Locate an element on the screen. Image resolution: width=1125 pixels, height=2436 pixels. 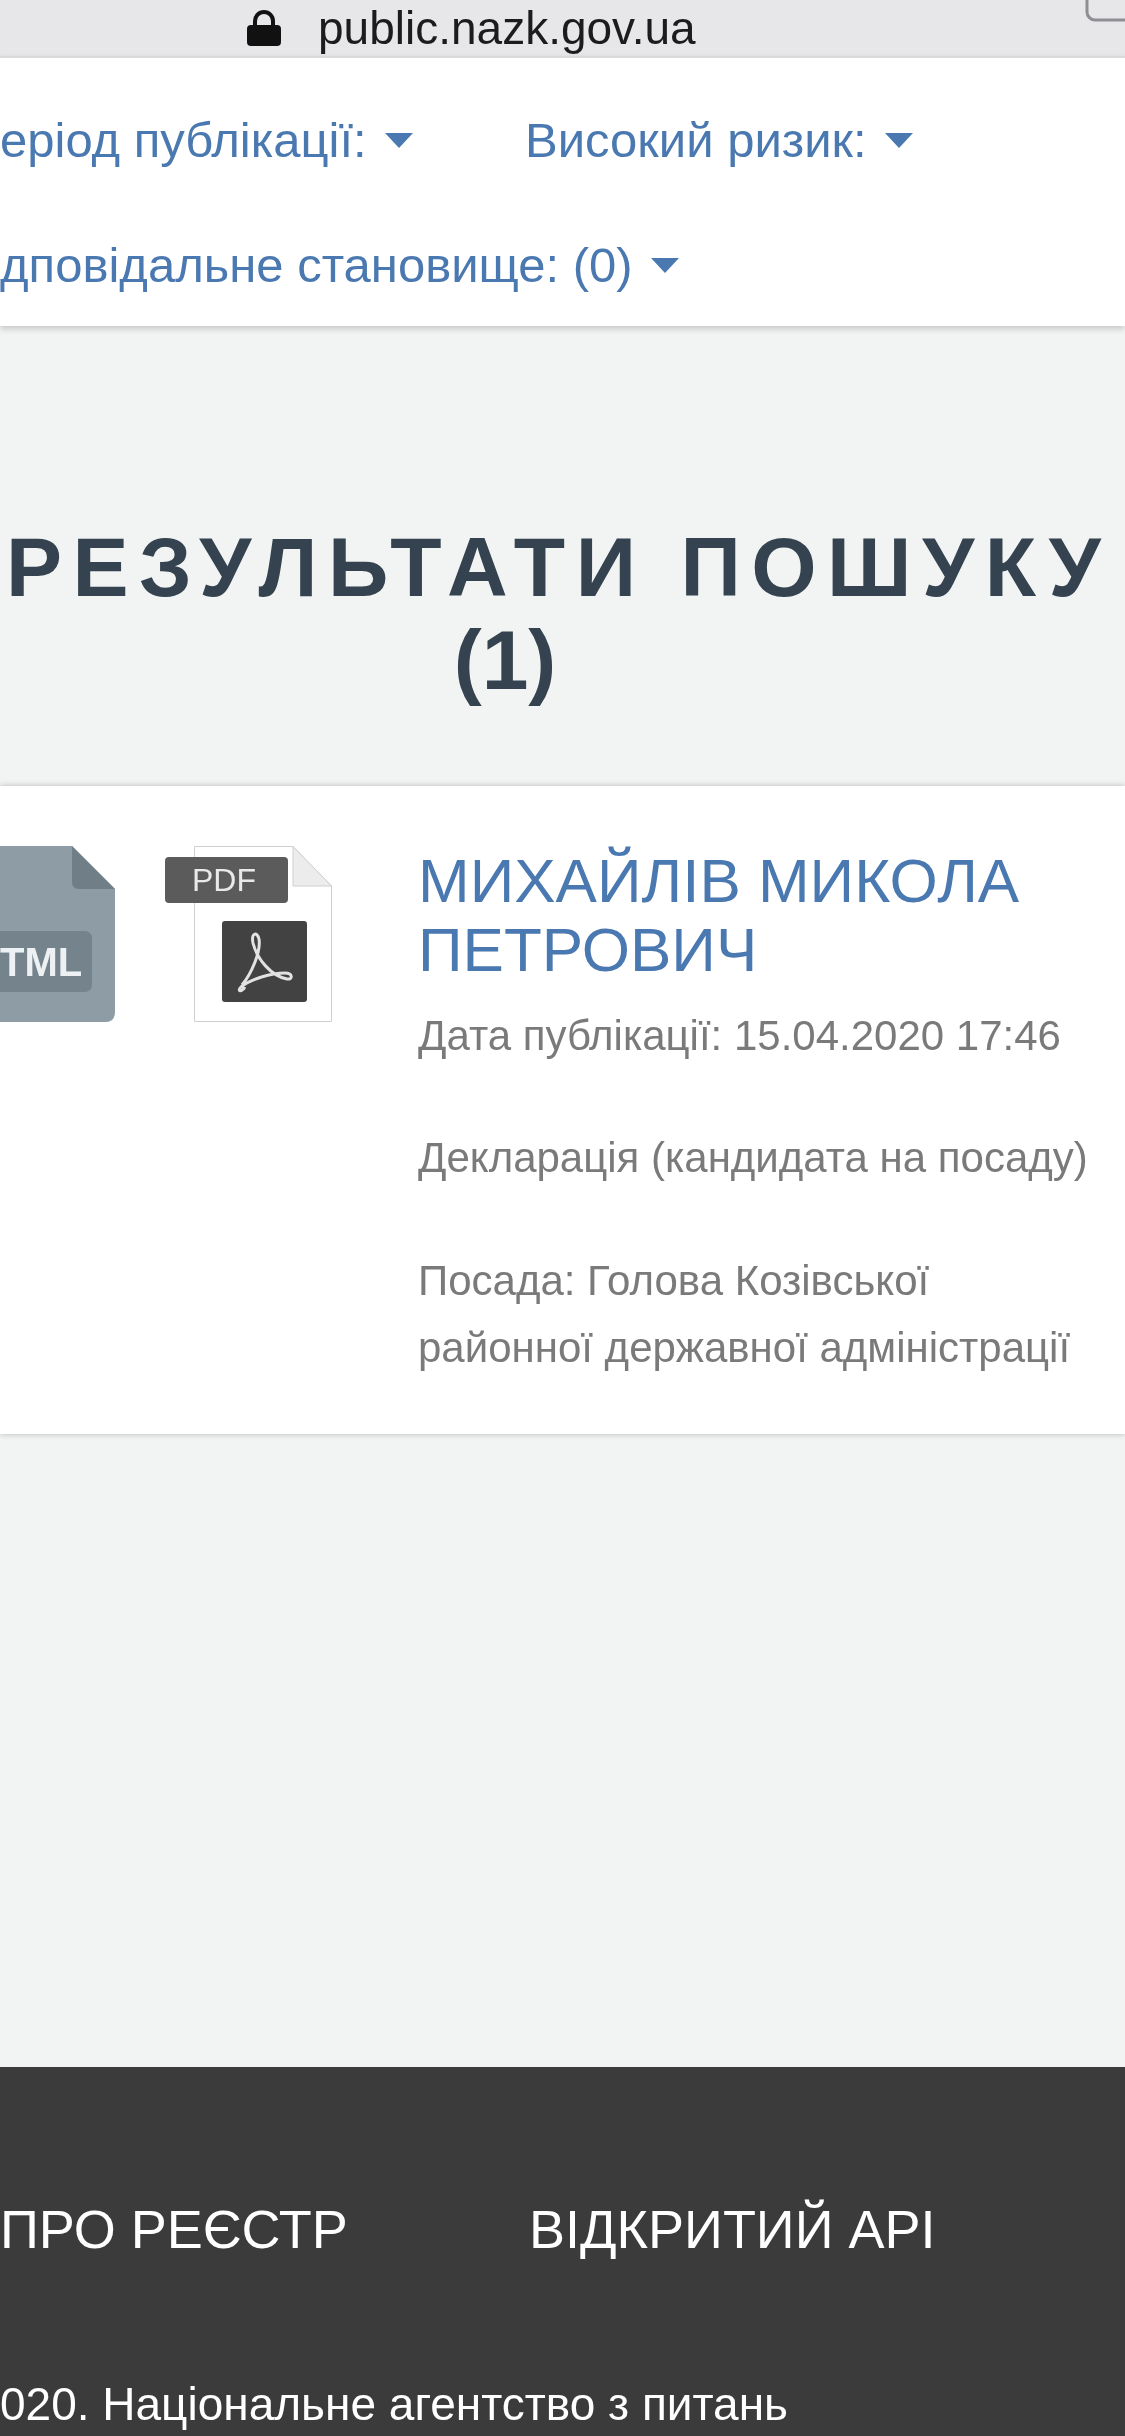
declaration-type: Декларація (кандидата на посаду) is located at coordinates (753, 1158).